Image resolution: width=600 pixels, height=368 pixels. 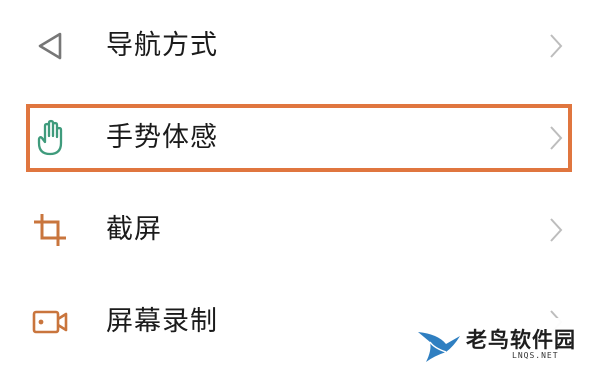 I want to click on watermark-name: 老鸟软件园, so click(x=521, y=340).